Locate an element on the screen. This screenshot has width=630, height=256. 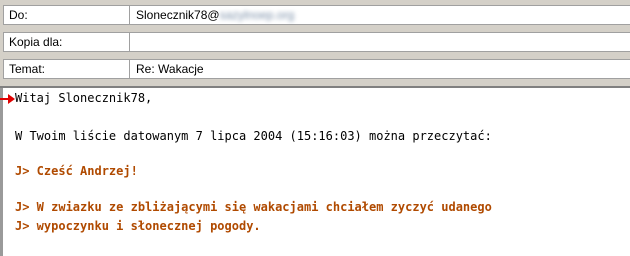
red-arrow-icon is located at coordinates (7, 99).